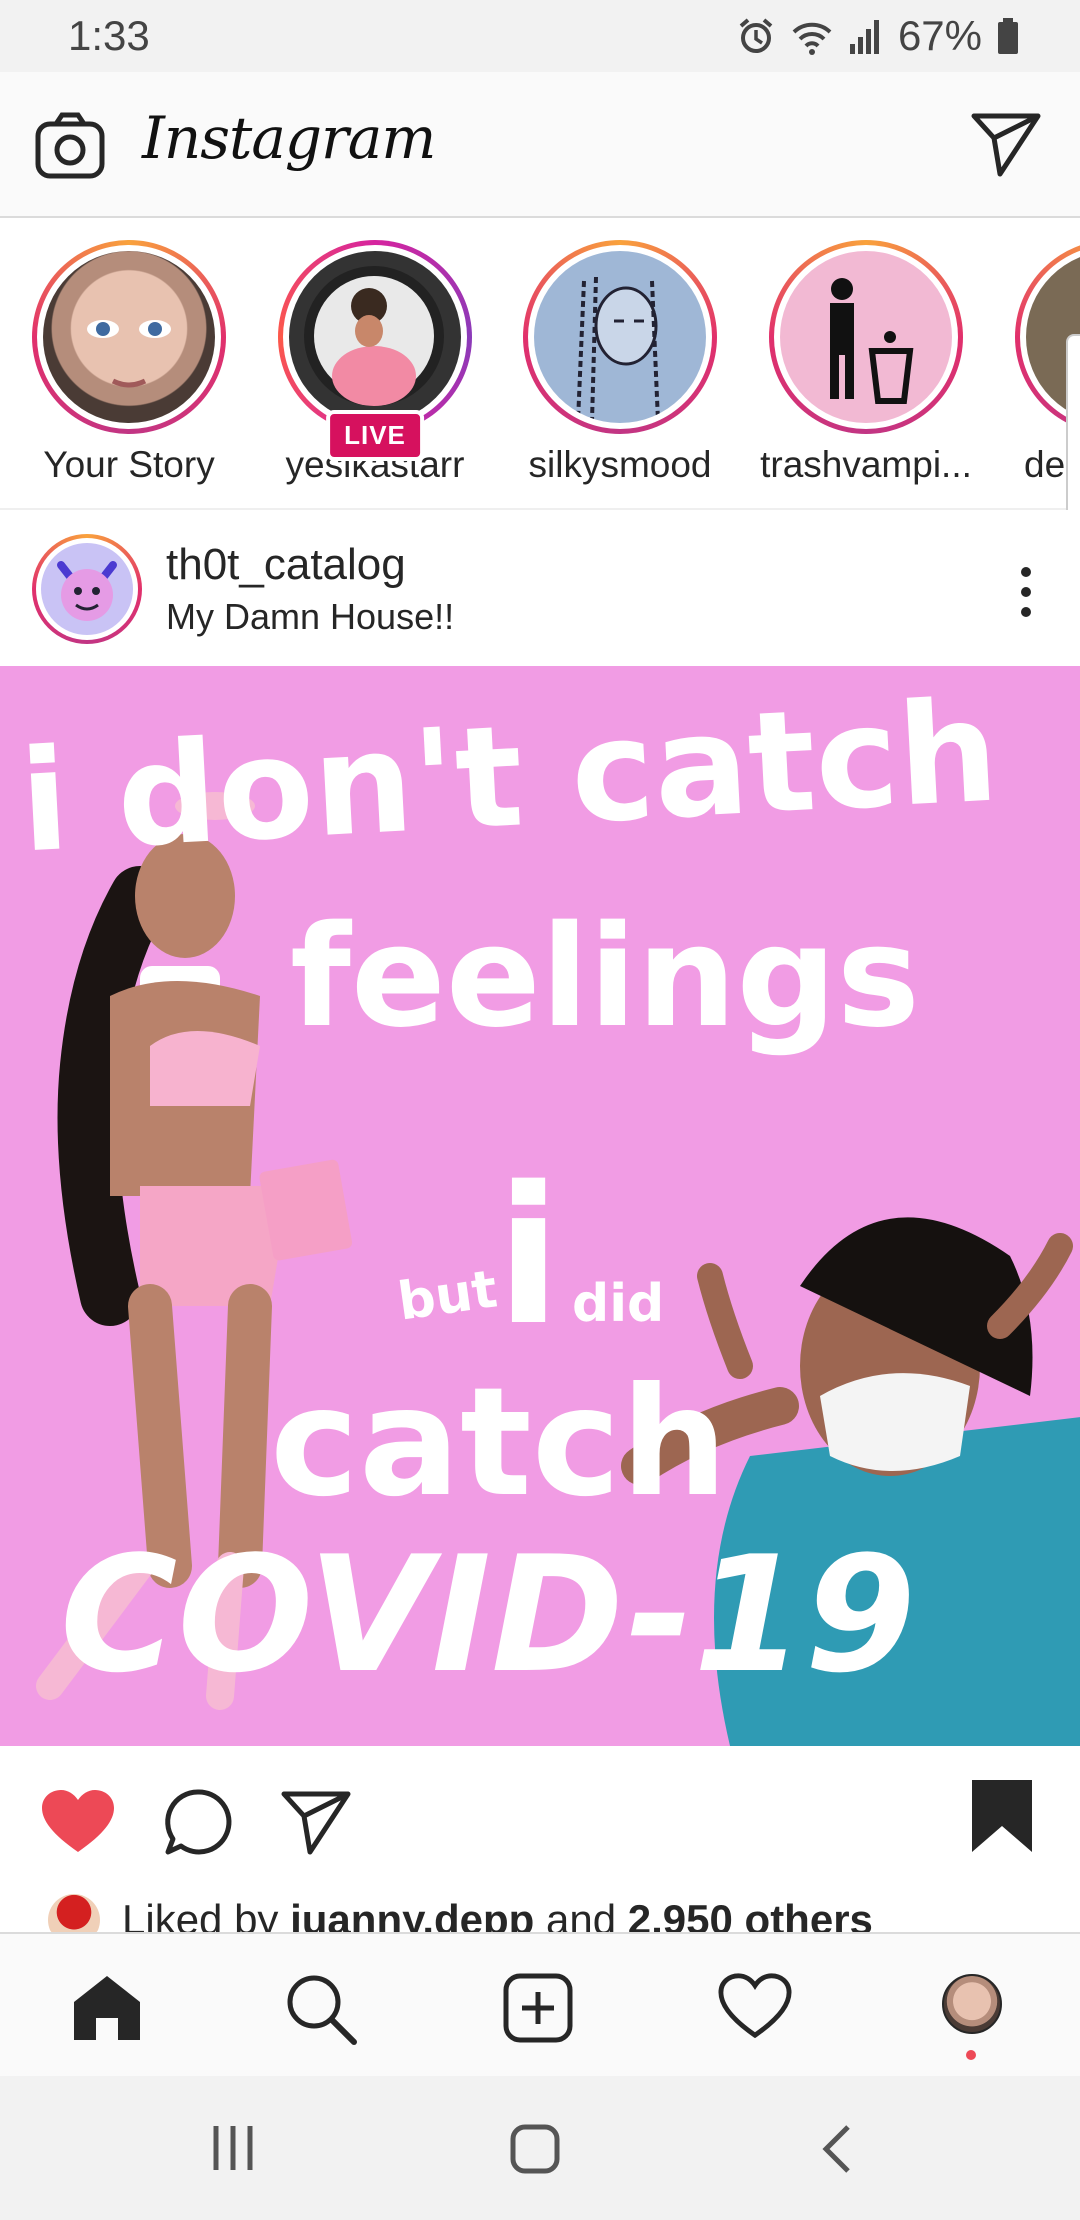  Describe the element at coordinates (605, 977) in the screenshot. I see `meme-line-2: feelings` at that location.